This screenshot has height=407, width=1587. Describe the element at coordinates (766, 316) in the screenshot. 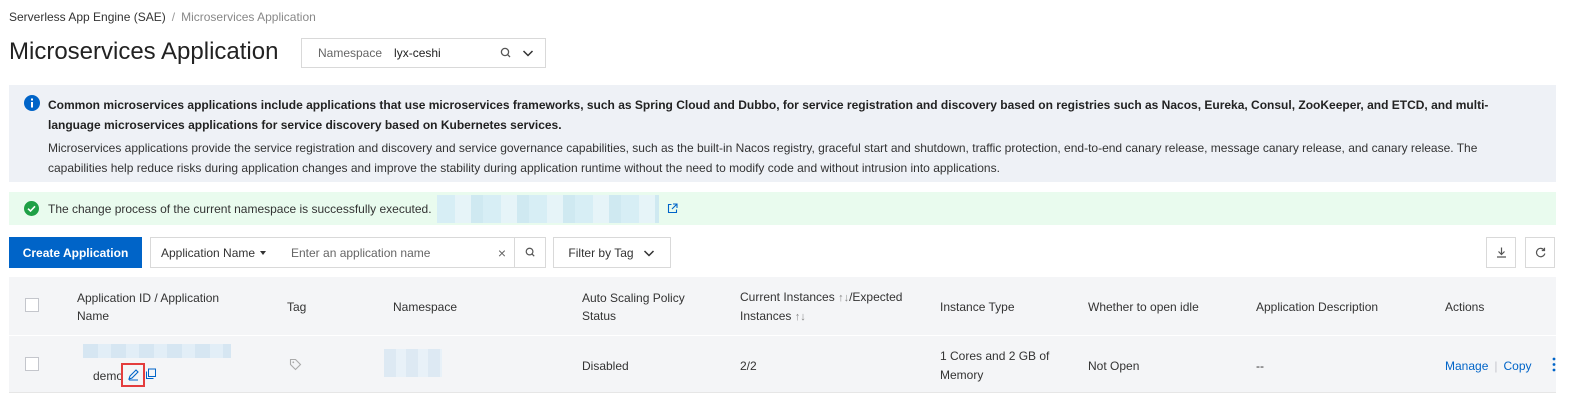

I see `header-instances-line2: Instances` at that location.